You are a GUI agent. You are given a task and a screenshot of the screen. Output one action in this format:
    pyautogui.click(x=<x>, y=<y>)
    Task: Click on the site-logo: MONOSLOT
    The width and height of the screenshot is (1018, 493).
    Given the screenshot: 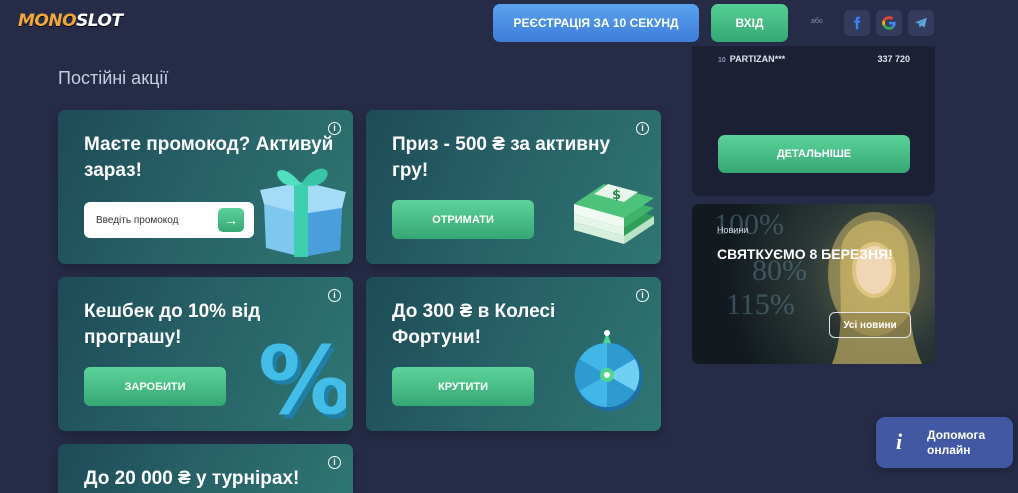 What is the action you would take?
    pyautogui.click(x=70, y=21)
    